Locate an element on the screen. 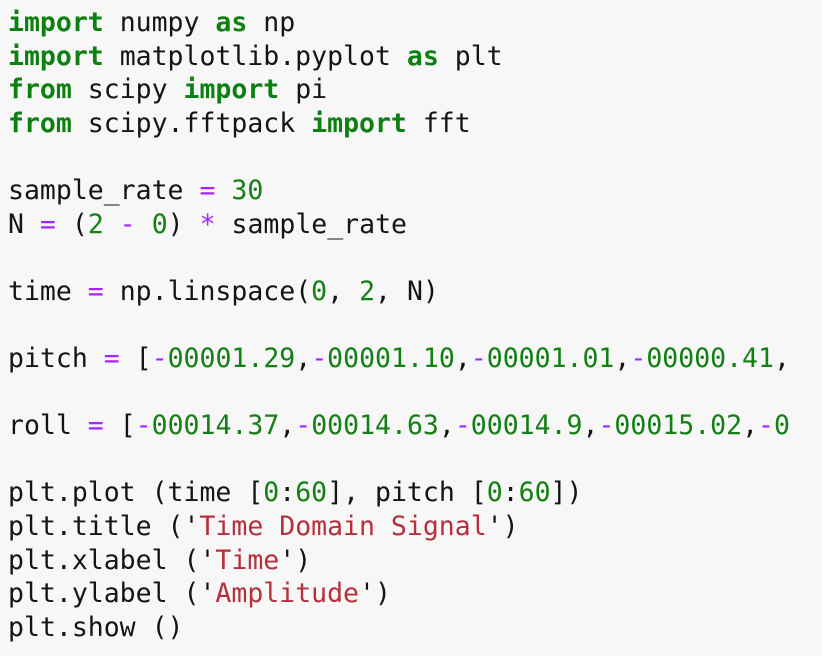 Image resolution: width=822 pixels, height=656 pixels. code-token-str: Amplitude is located at coordinates (287, 594).